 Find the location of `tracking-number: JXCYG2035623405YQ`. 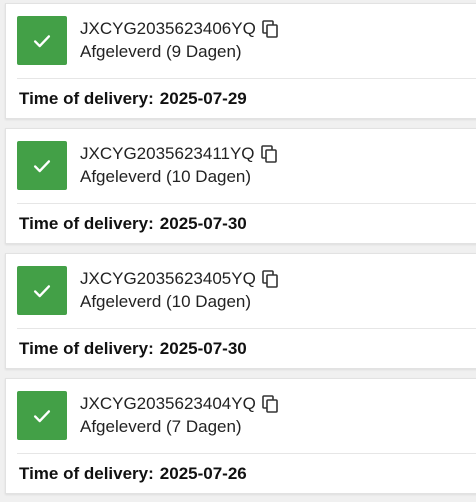

tracking-number: JXCYG2035623405YQ is located at coordinates (168, 278).